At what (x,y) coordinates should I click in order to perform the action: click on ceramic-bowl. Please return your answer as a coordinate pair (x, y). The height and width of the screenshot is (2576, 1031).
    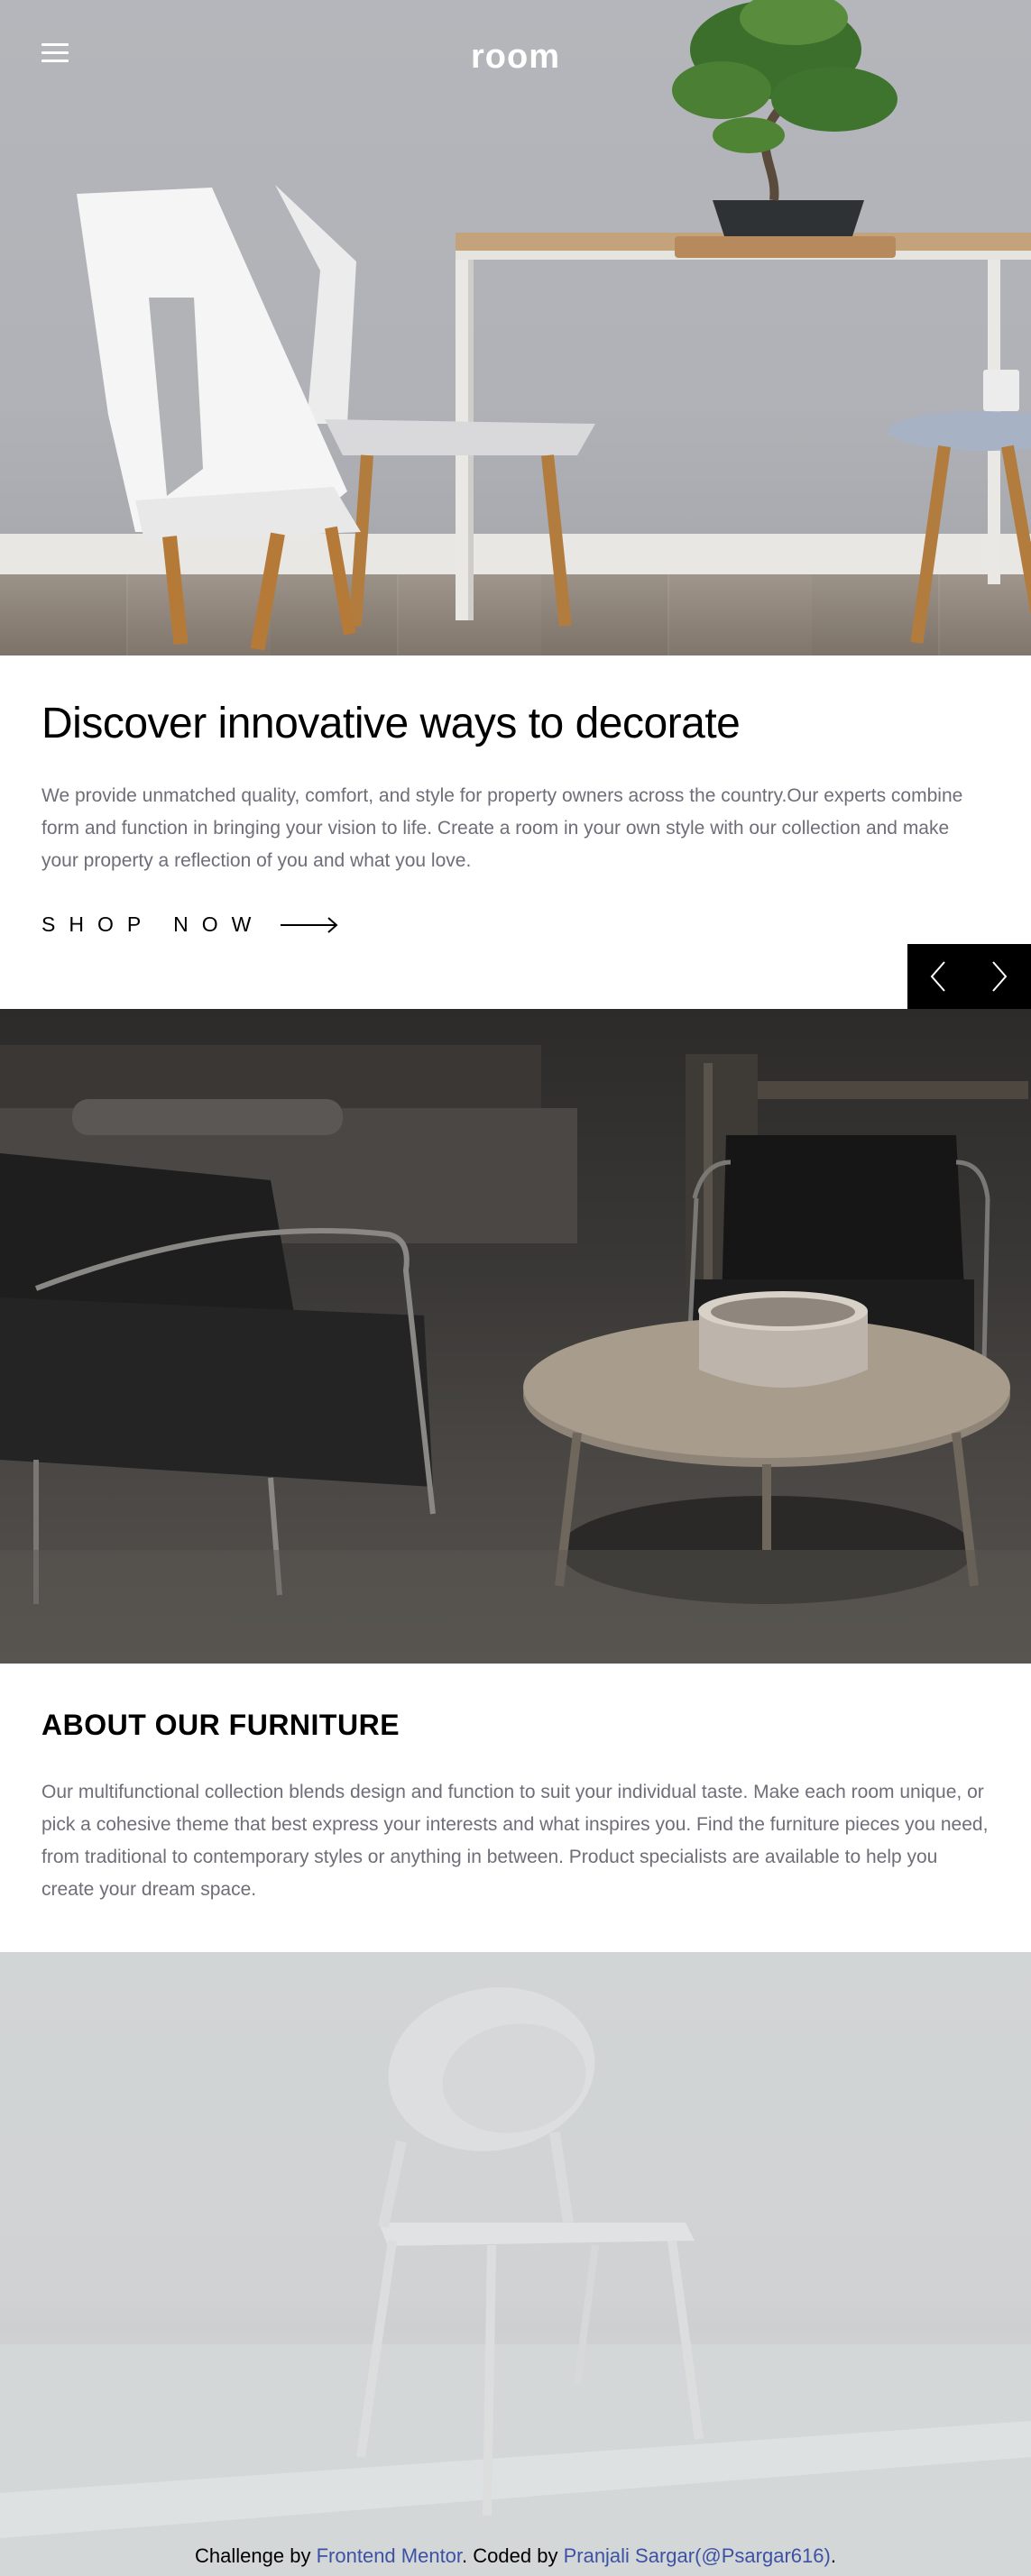
    Looking at the image, I should click on (783, 1339).